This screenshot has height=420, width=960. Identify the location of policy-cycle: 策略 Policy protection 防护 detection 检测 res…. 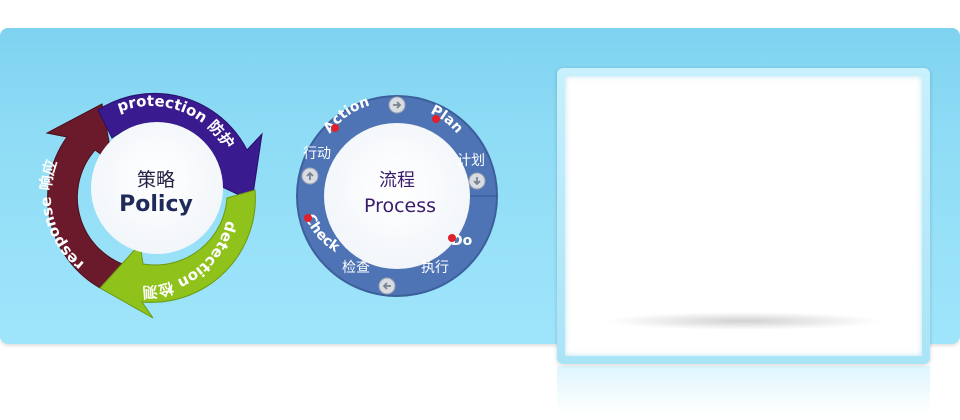
(150, 205).